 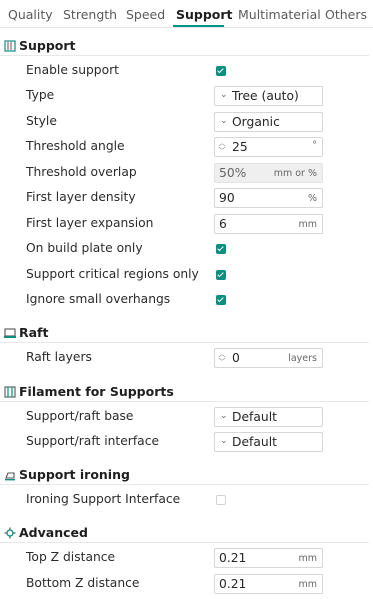 What do you see at coordinates (307, 584) in the screenshot?
I see `bottom-z-distance-unit: mm` at bounding box center [307, 584].